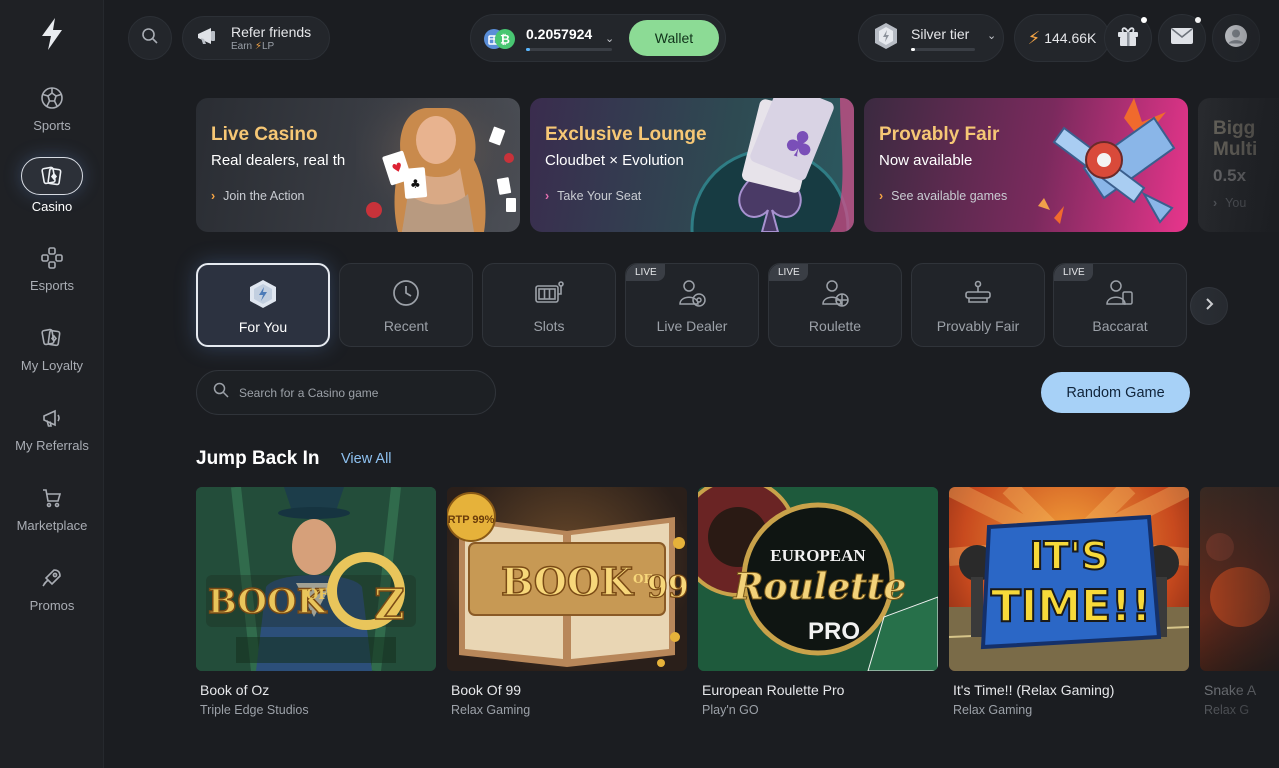 The height and width of the screenshot is (768, 1279). I want to click on sidebar-item-promos: Promos, so click(52, 599).